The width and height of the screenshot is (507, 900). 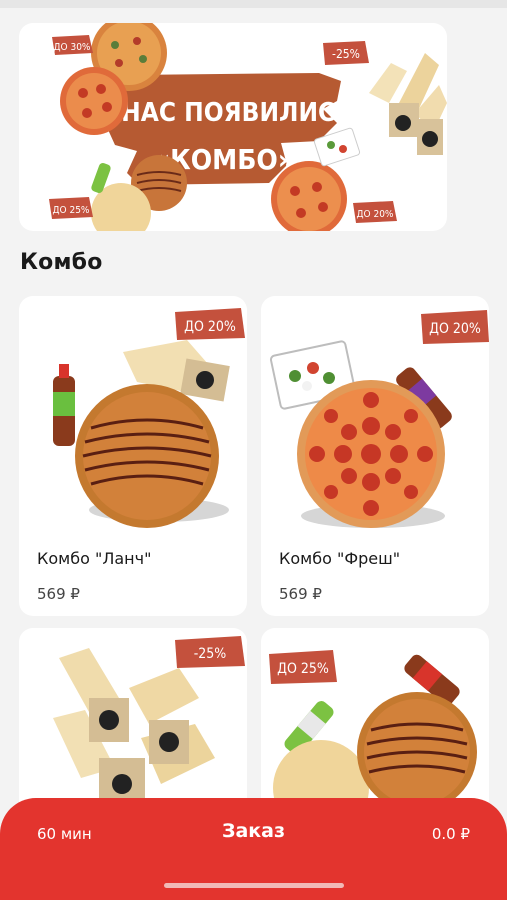 I want to click on banner-badge-top-left: ДО 30%, so click(x=72, y=45).